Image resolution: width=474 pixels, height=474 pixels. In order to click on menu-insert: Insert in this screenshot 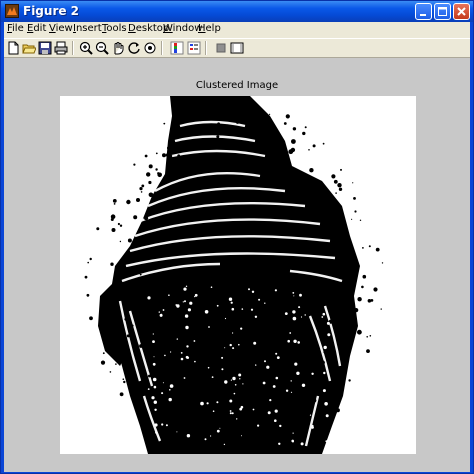, I will do `click(87, 28)`.